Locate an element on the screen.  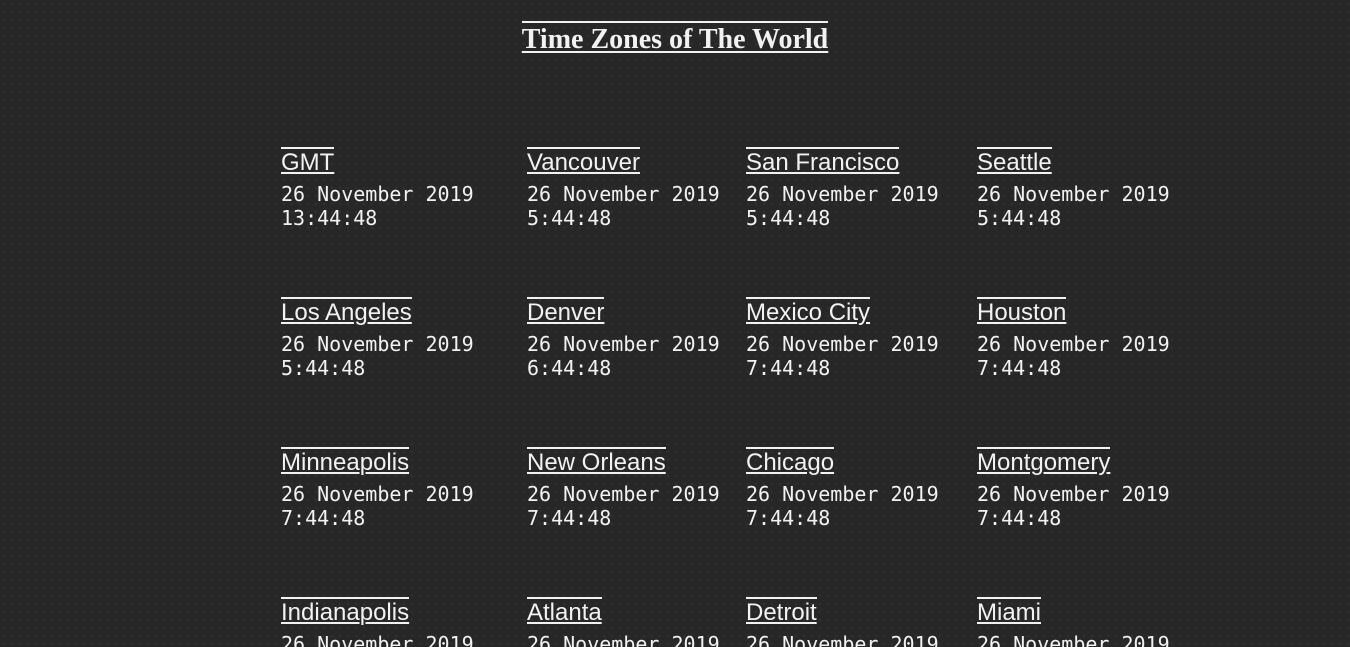
time-zone-time: 13:44:48 is located at coordinates (329, 218).